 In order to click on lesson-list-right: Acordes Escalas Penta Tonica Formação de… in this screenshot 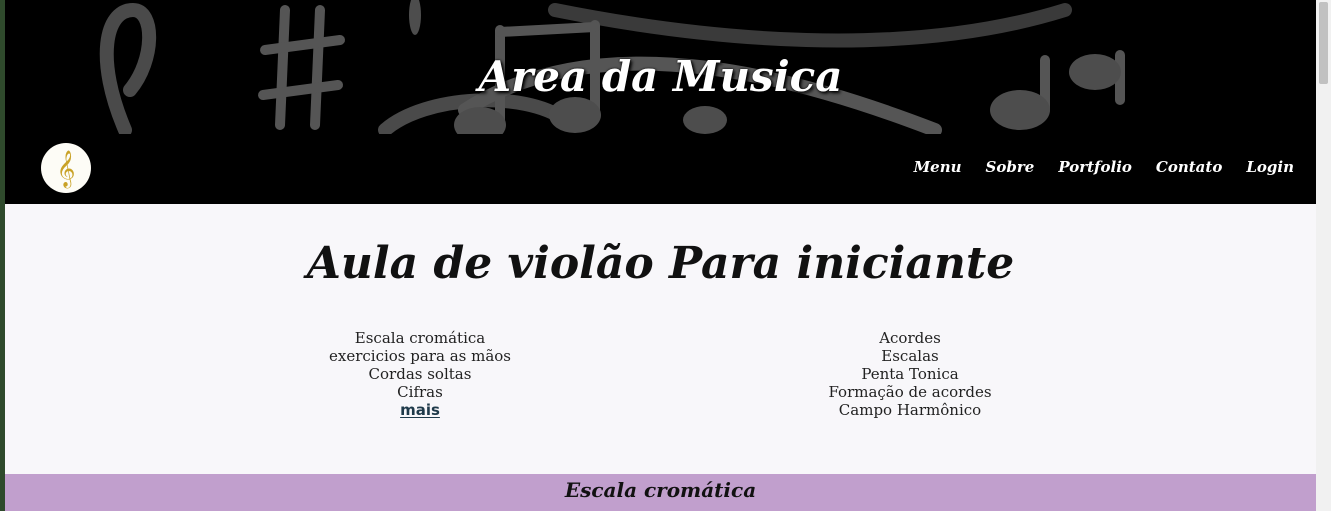, I will do `click(910, 374)`.